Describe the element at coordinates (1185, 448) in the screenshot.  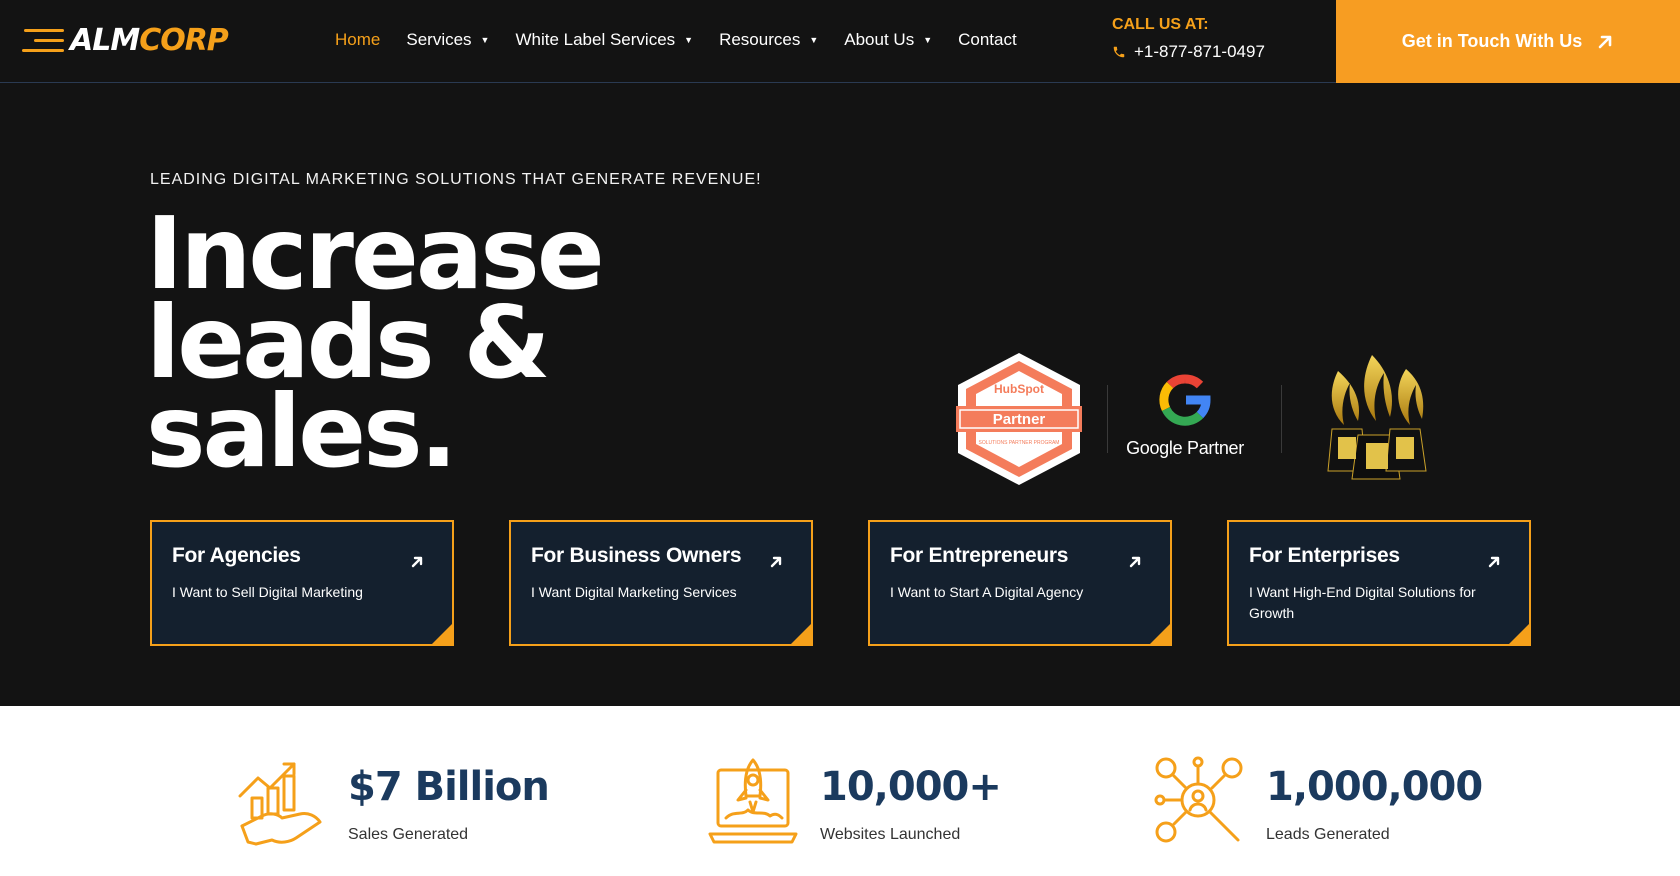
I see `google-partner-label: Google Partner` at that location.